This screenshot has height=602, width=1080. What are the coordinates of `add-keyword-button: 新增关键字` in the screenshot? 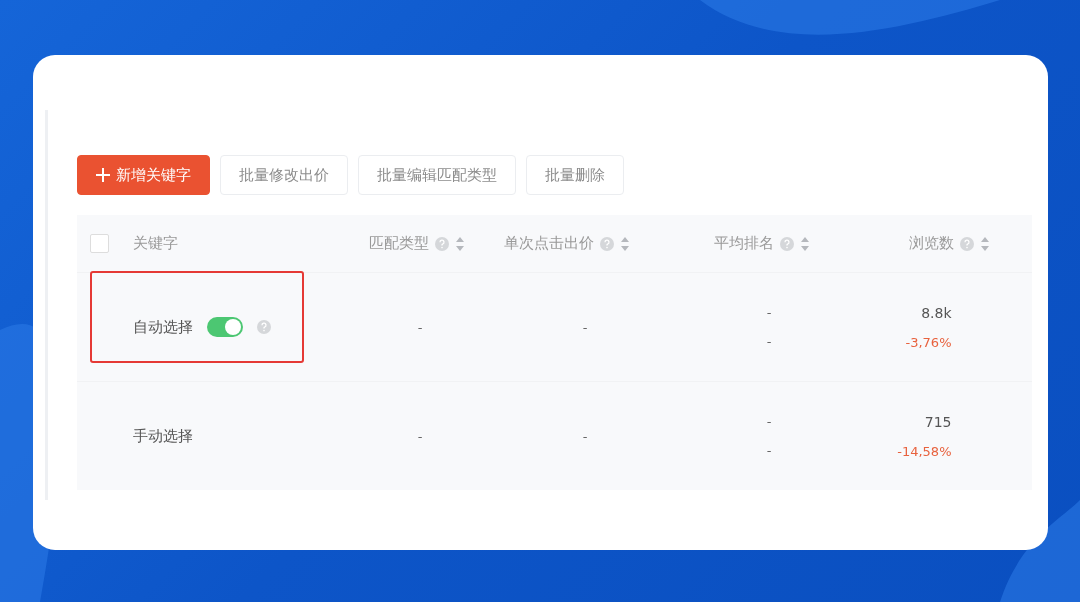 It's located at (143, 175).